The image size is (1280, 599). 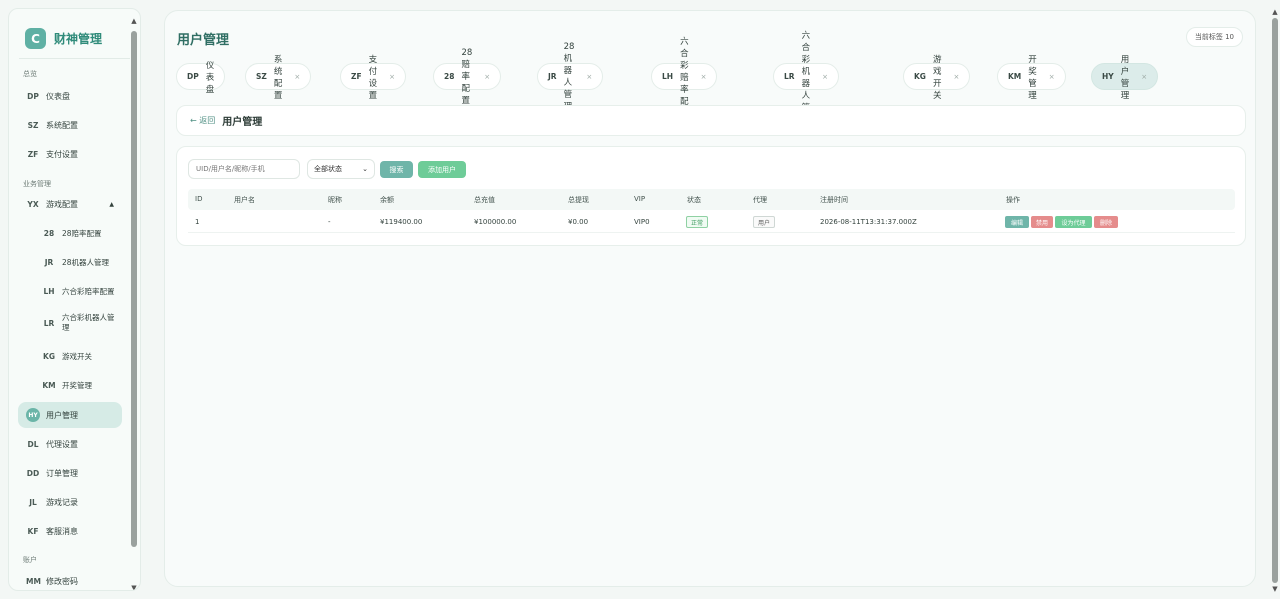 I want to click on tab-code: LR, so click(x=789, y=76).